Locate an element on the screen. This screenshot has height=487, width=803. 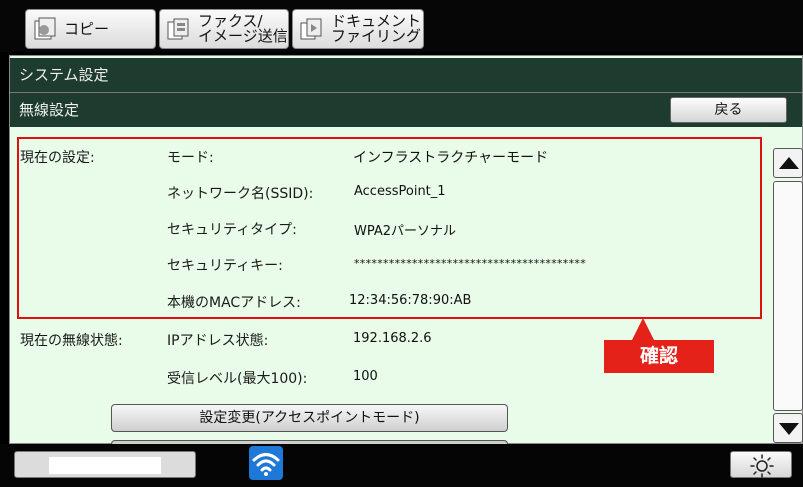
back-button: 戻る is located at coordinates (728, 110).